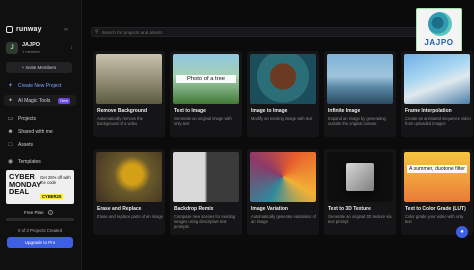 This screenshot has height=270, width=474. I want to click on sidebar-item-shared: ☻ Shared with me, so click(40, 131).